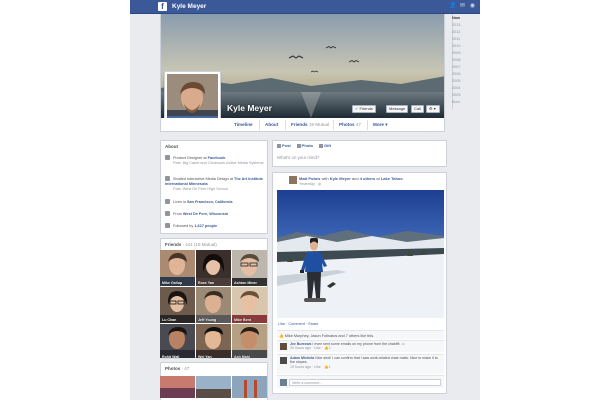 The image size is (610, 400). Describe the element at coordinates (298, 324) in the screenshot. I see `story-actions: Like · Comment · Share` at that location.